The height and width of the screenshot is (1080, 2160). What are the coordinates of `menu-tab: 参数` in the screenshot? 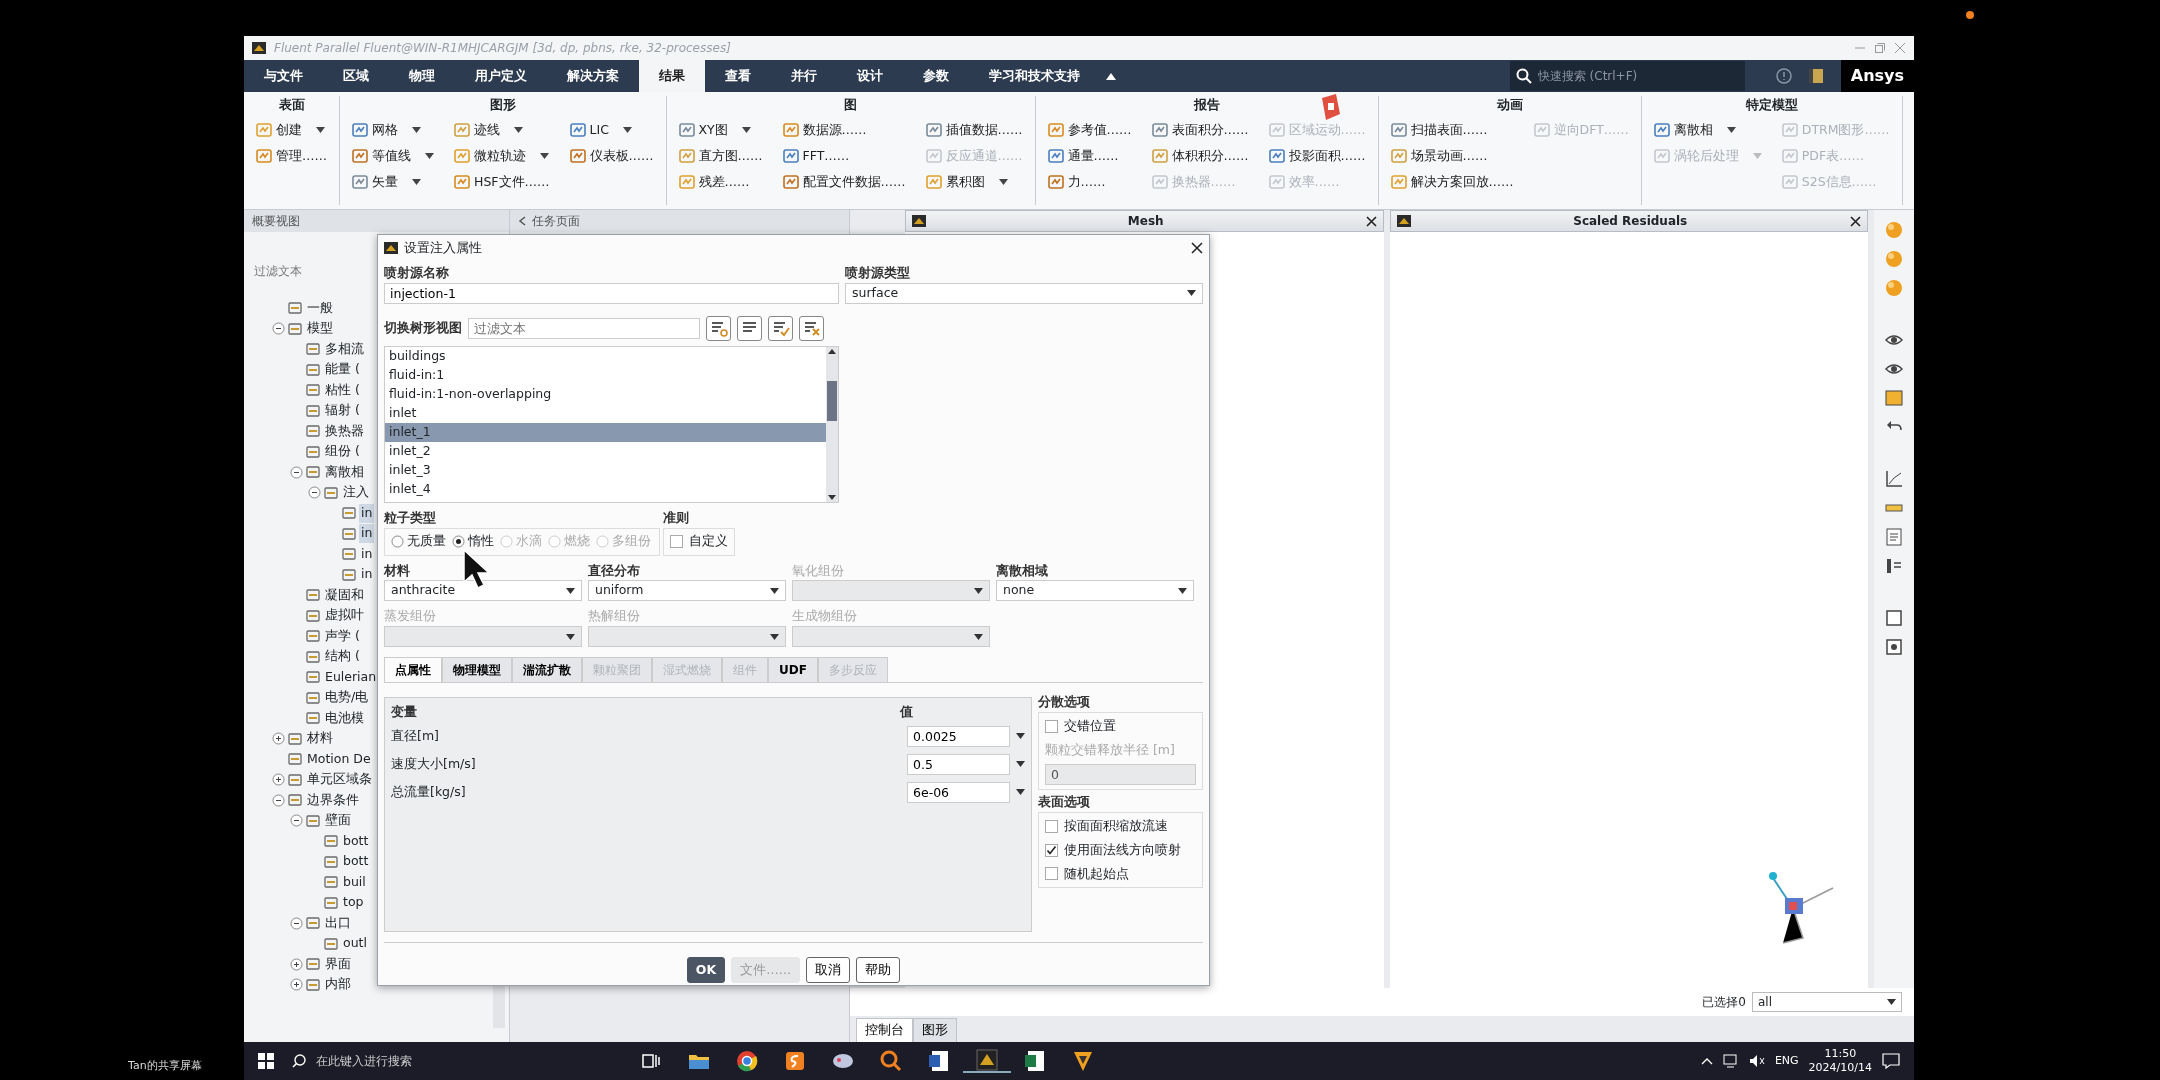 It's located at (936, 76).